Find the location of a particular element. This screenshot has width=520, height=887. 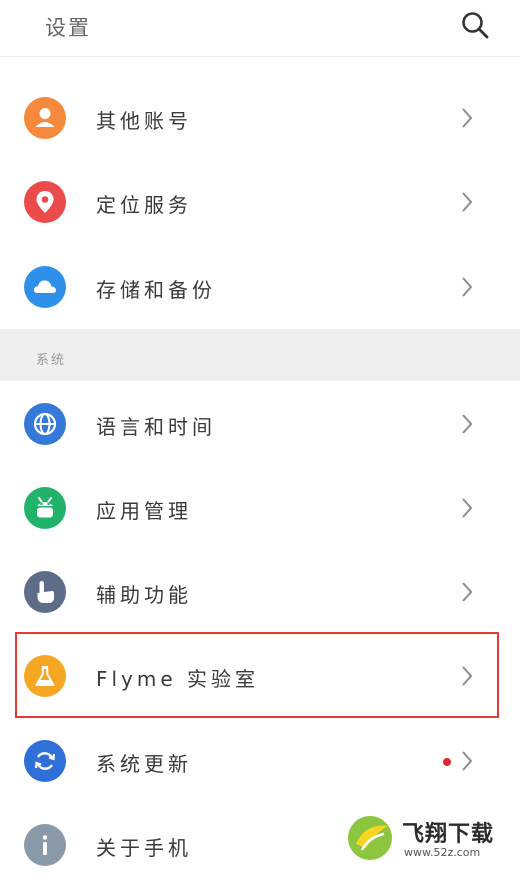

item-label: 存储和备份 is located at coordinates (156, 290).